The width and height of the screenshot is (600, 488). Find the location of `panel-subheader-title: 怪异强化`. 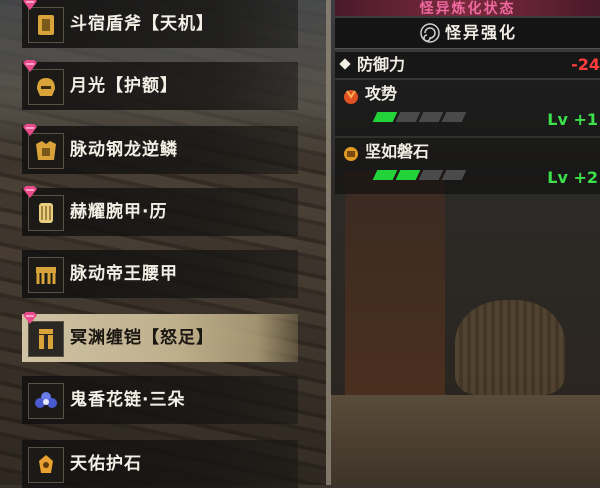

panel-subheader-title: 怪异强化 is located at coordinates (481, 32).